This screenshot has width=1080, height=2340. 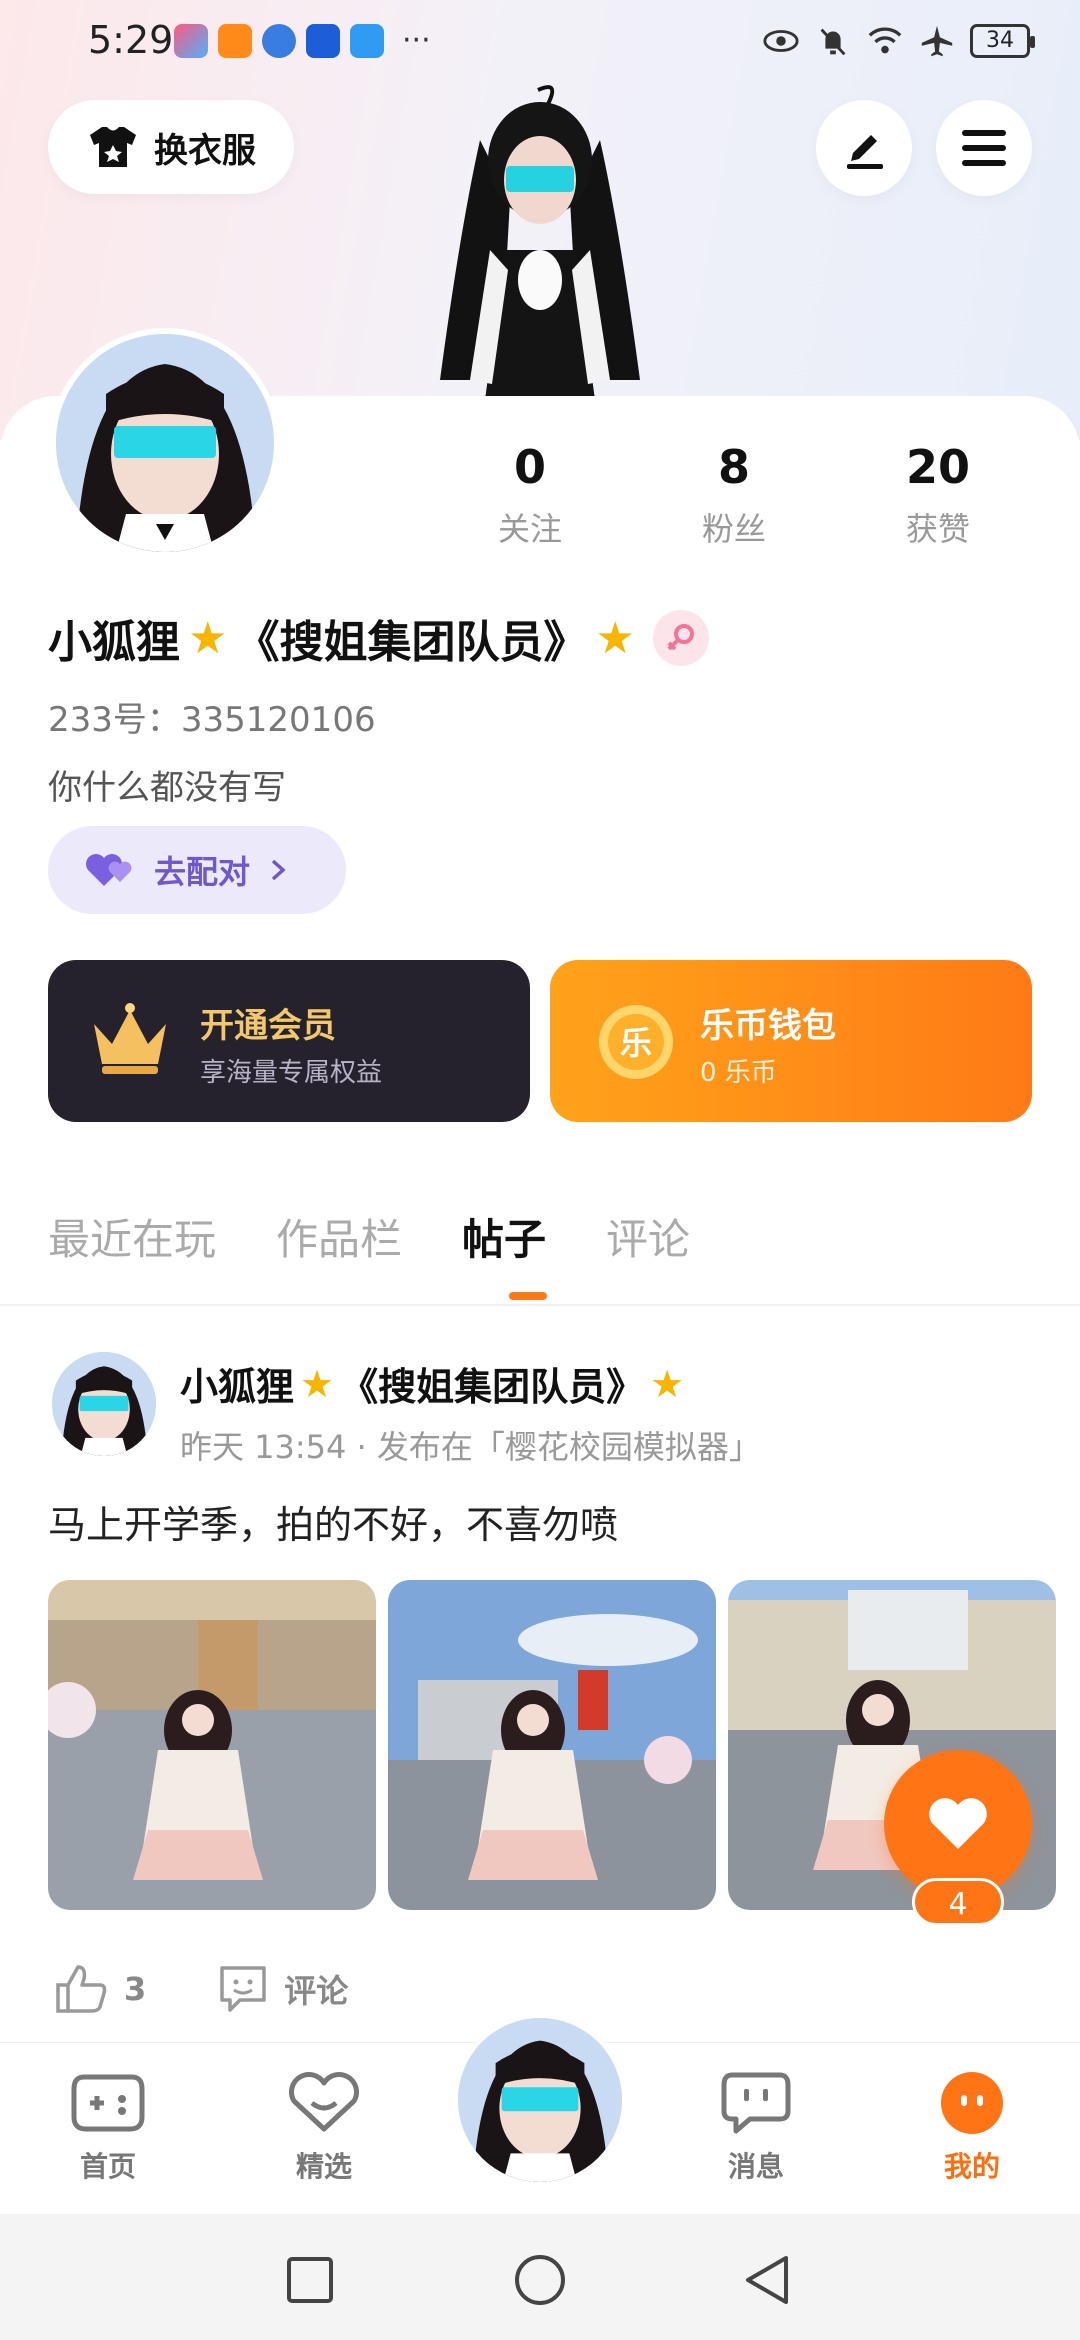 I want to click on wallet-balance: 0 乐币, so click(x=738, y=1073).